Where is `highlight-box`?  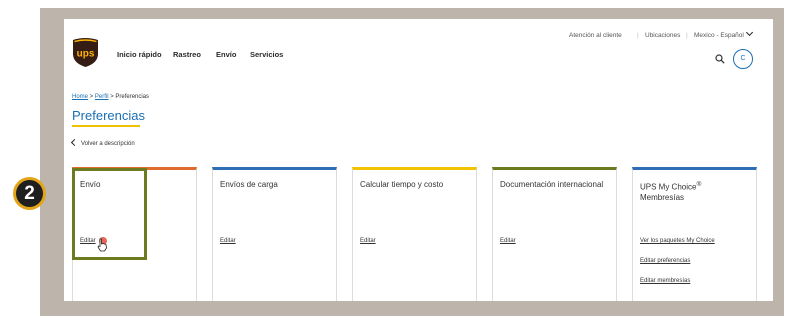
highlight-box is located at coordinates (109, 214).